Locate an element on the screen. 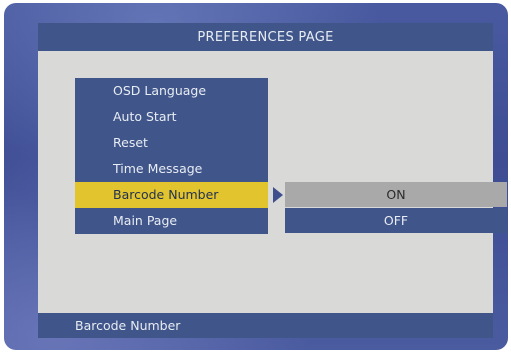 The height and width of the screenshot is (354, 511). menu-item-time-message: Time Message is located at coordinates (171, 169).